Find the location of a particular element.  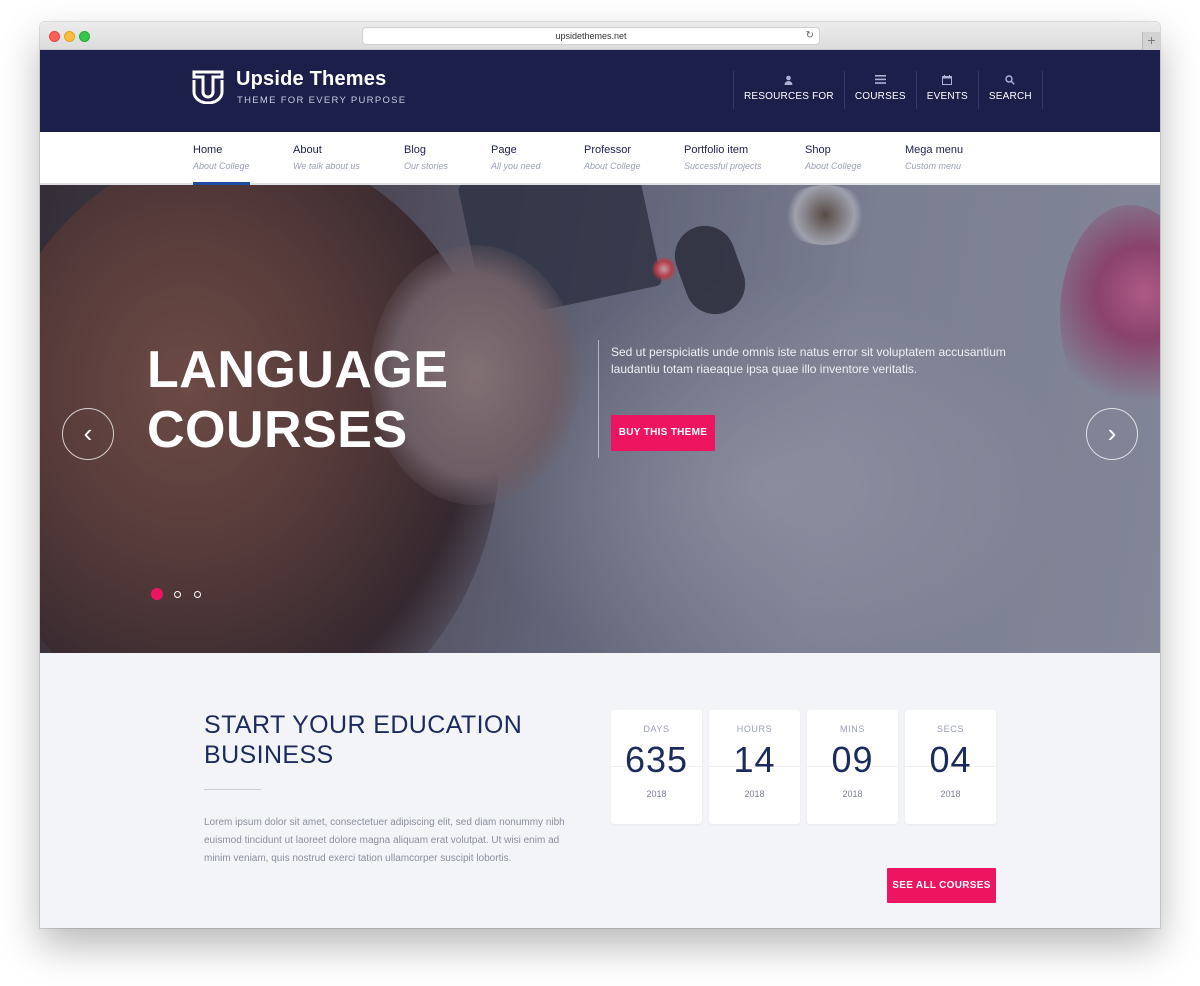

header-nav-label: COURSES is located at coordinates (880, 96).